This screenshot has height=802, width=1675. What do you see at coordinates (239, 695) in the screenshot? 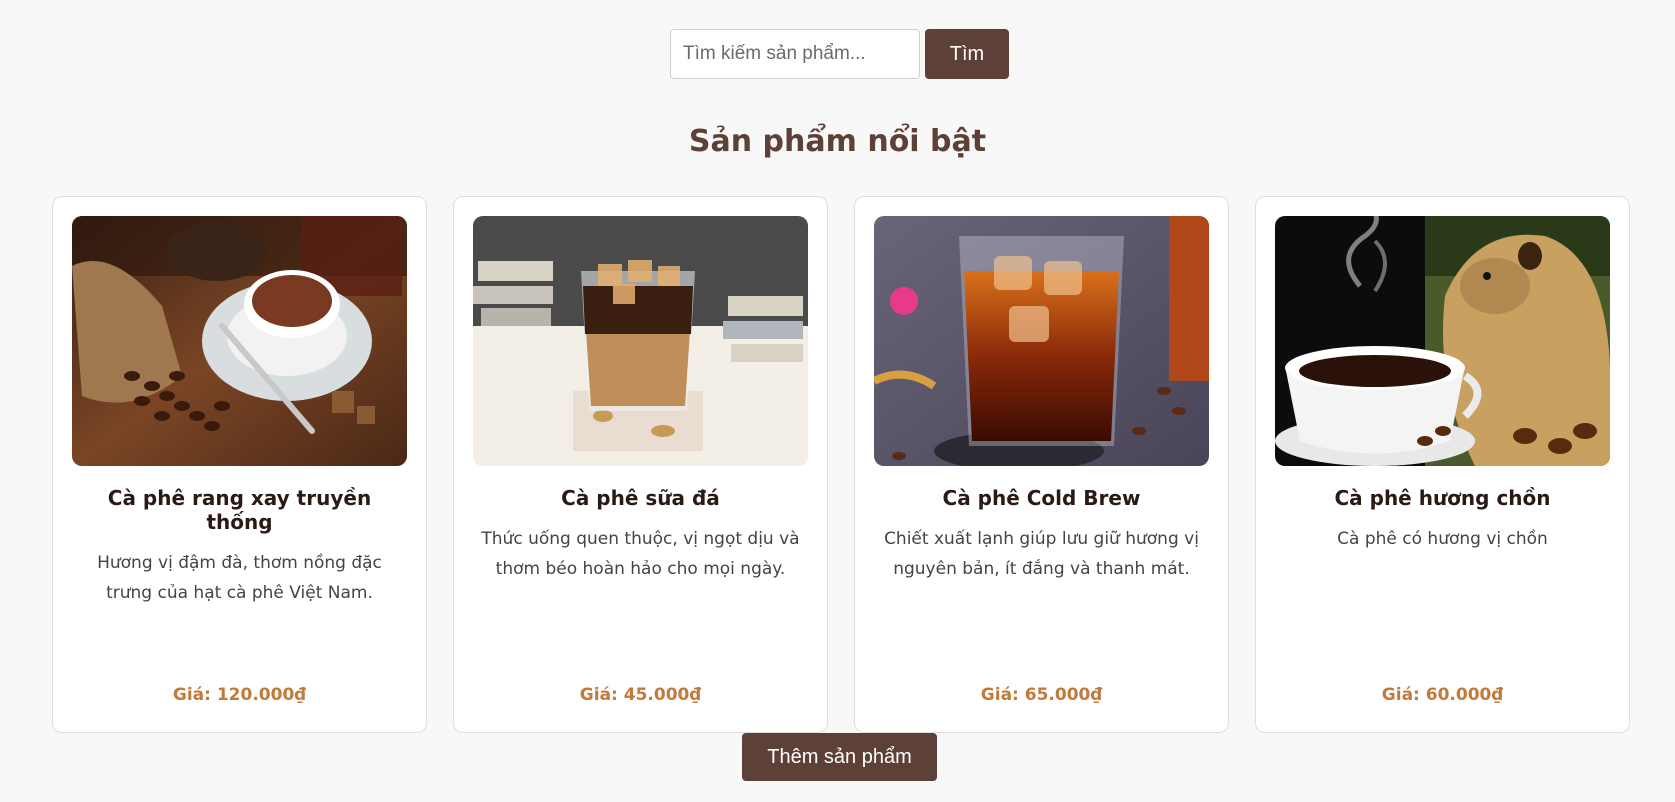
I see `product-price: Giá: 120.000₫` at bounding box center [239, 695].